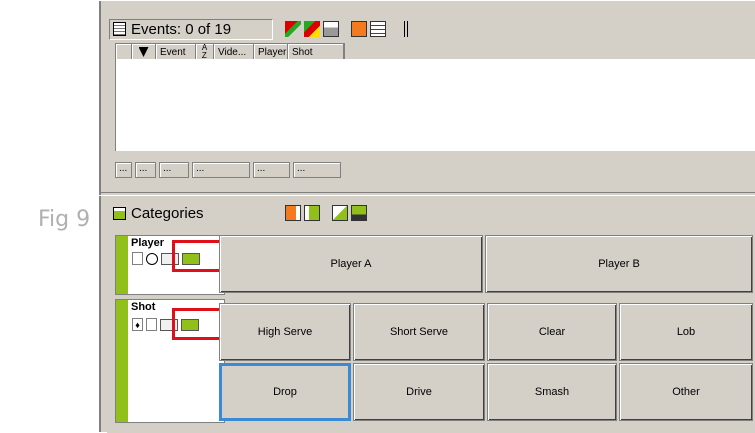  I want to click on flags-icon, so click(312, 29).